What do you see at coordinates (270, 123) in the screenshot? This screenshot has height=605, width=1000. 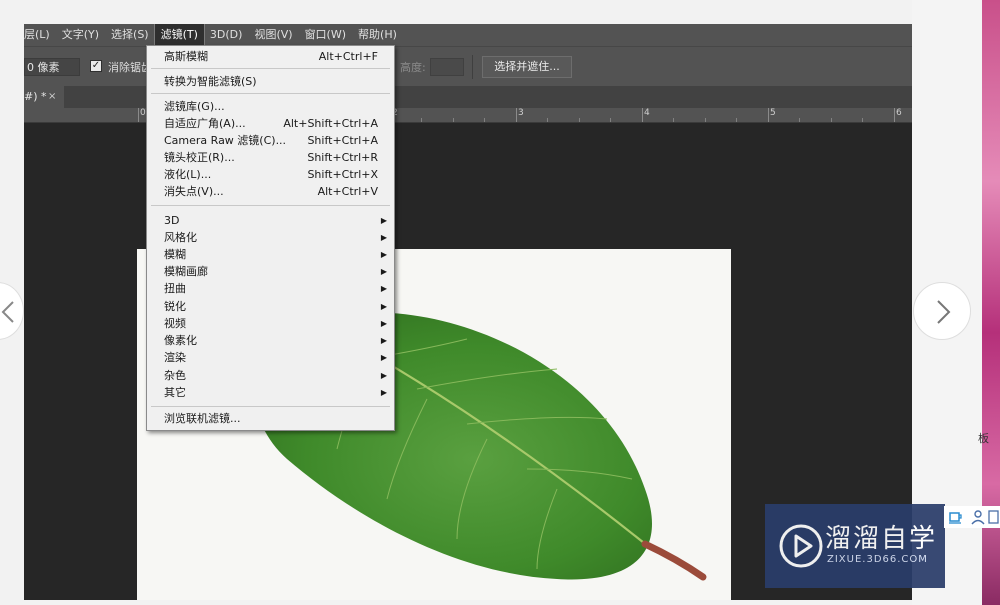 I see `menu-item-adaptive-wide-angle: 自适应广角(A)... Alt+Shift+Ctrl+A` at bounding box center [270, 123].